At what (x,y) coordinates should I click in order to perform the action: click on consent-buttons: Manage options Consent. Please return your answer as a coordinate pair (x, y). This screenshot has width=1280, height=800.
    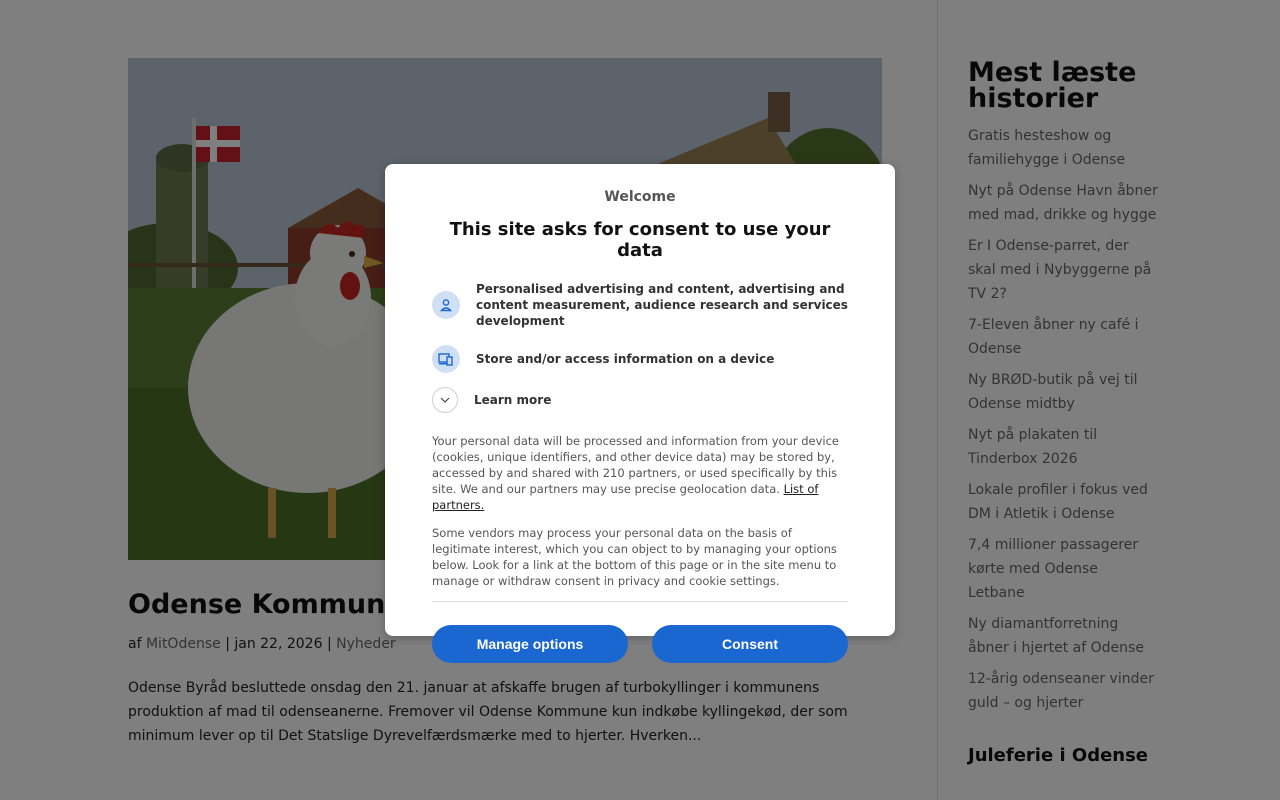
    Looking at the image, I should click on (640, 644).